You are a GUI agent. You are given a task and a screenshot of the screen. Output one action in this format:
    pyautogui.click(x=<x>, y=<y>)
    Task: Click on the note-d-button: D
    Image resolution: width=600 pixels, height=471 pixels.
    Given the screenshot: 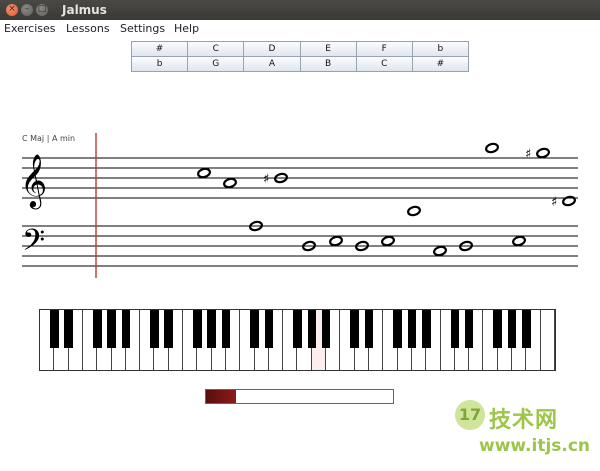 What is the action you would take?
    pyautogui.click(x=272, y=49)
    